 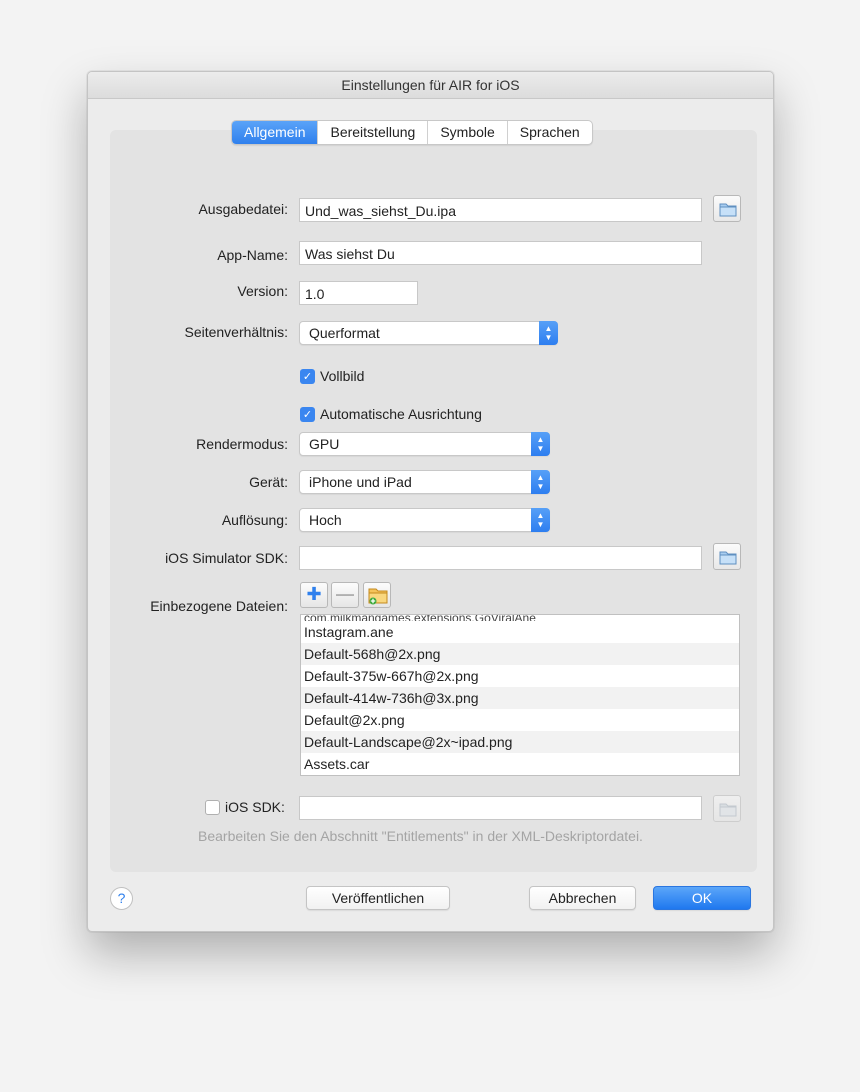 What do you see at coordinates (468, 132) in the screenshot?
I see `tab-symbole: Symbole` at bounding box center [468, 132].